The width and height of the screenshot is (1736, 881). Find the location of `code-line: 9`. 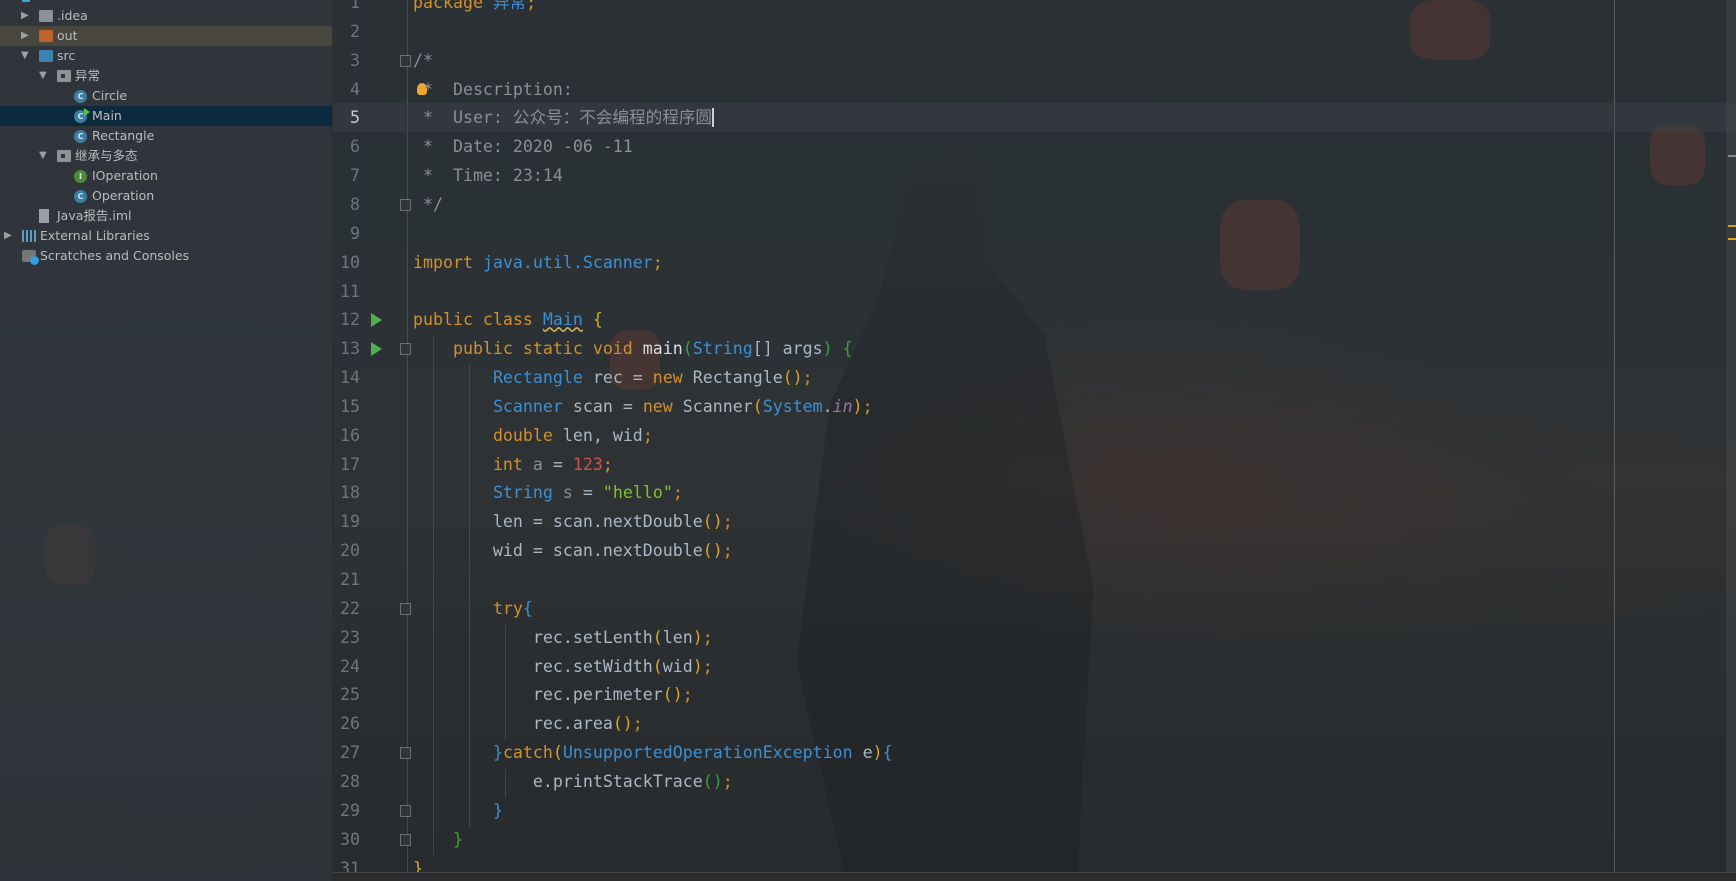

code-line: 9 is located at coordinates (1034, 233).